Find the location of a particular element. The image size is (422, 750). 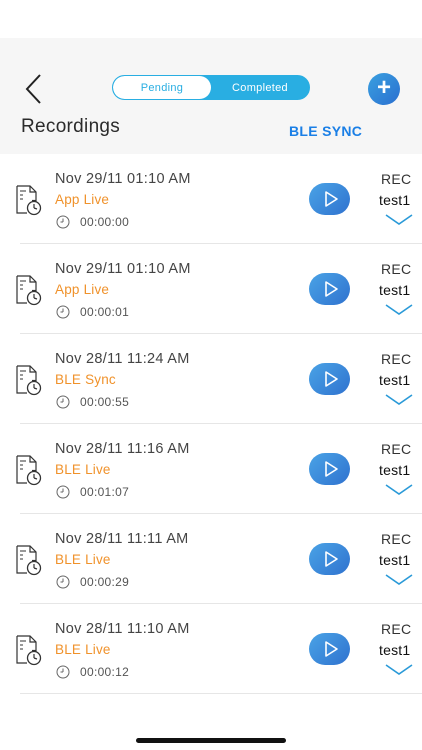

recording-source: BLE Sync is located at coordinates (85, 379).